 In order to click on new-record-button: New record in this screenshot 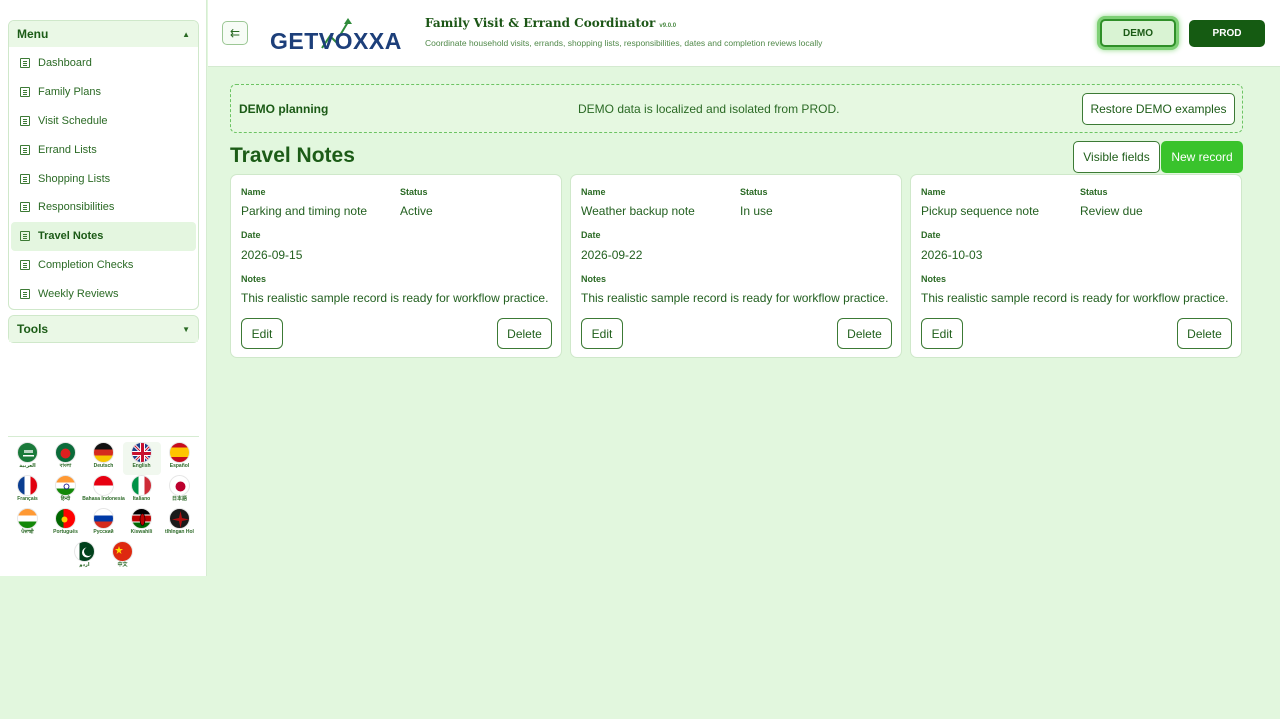, I will do `click(1202, 157)`.